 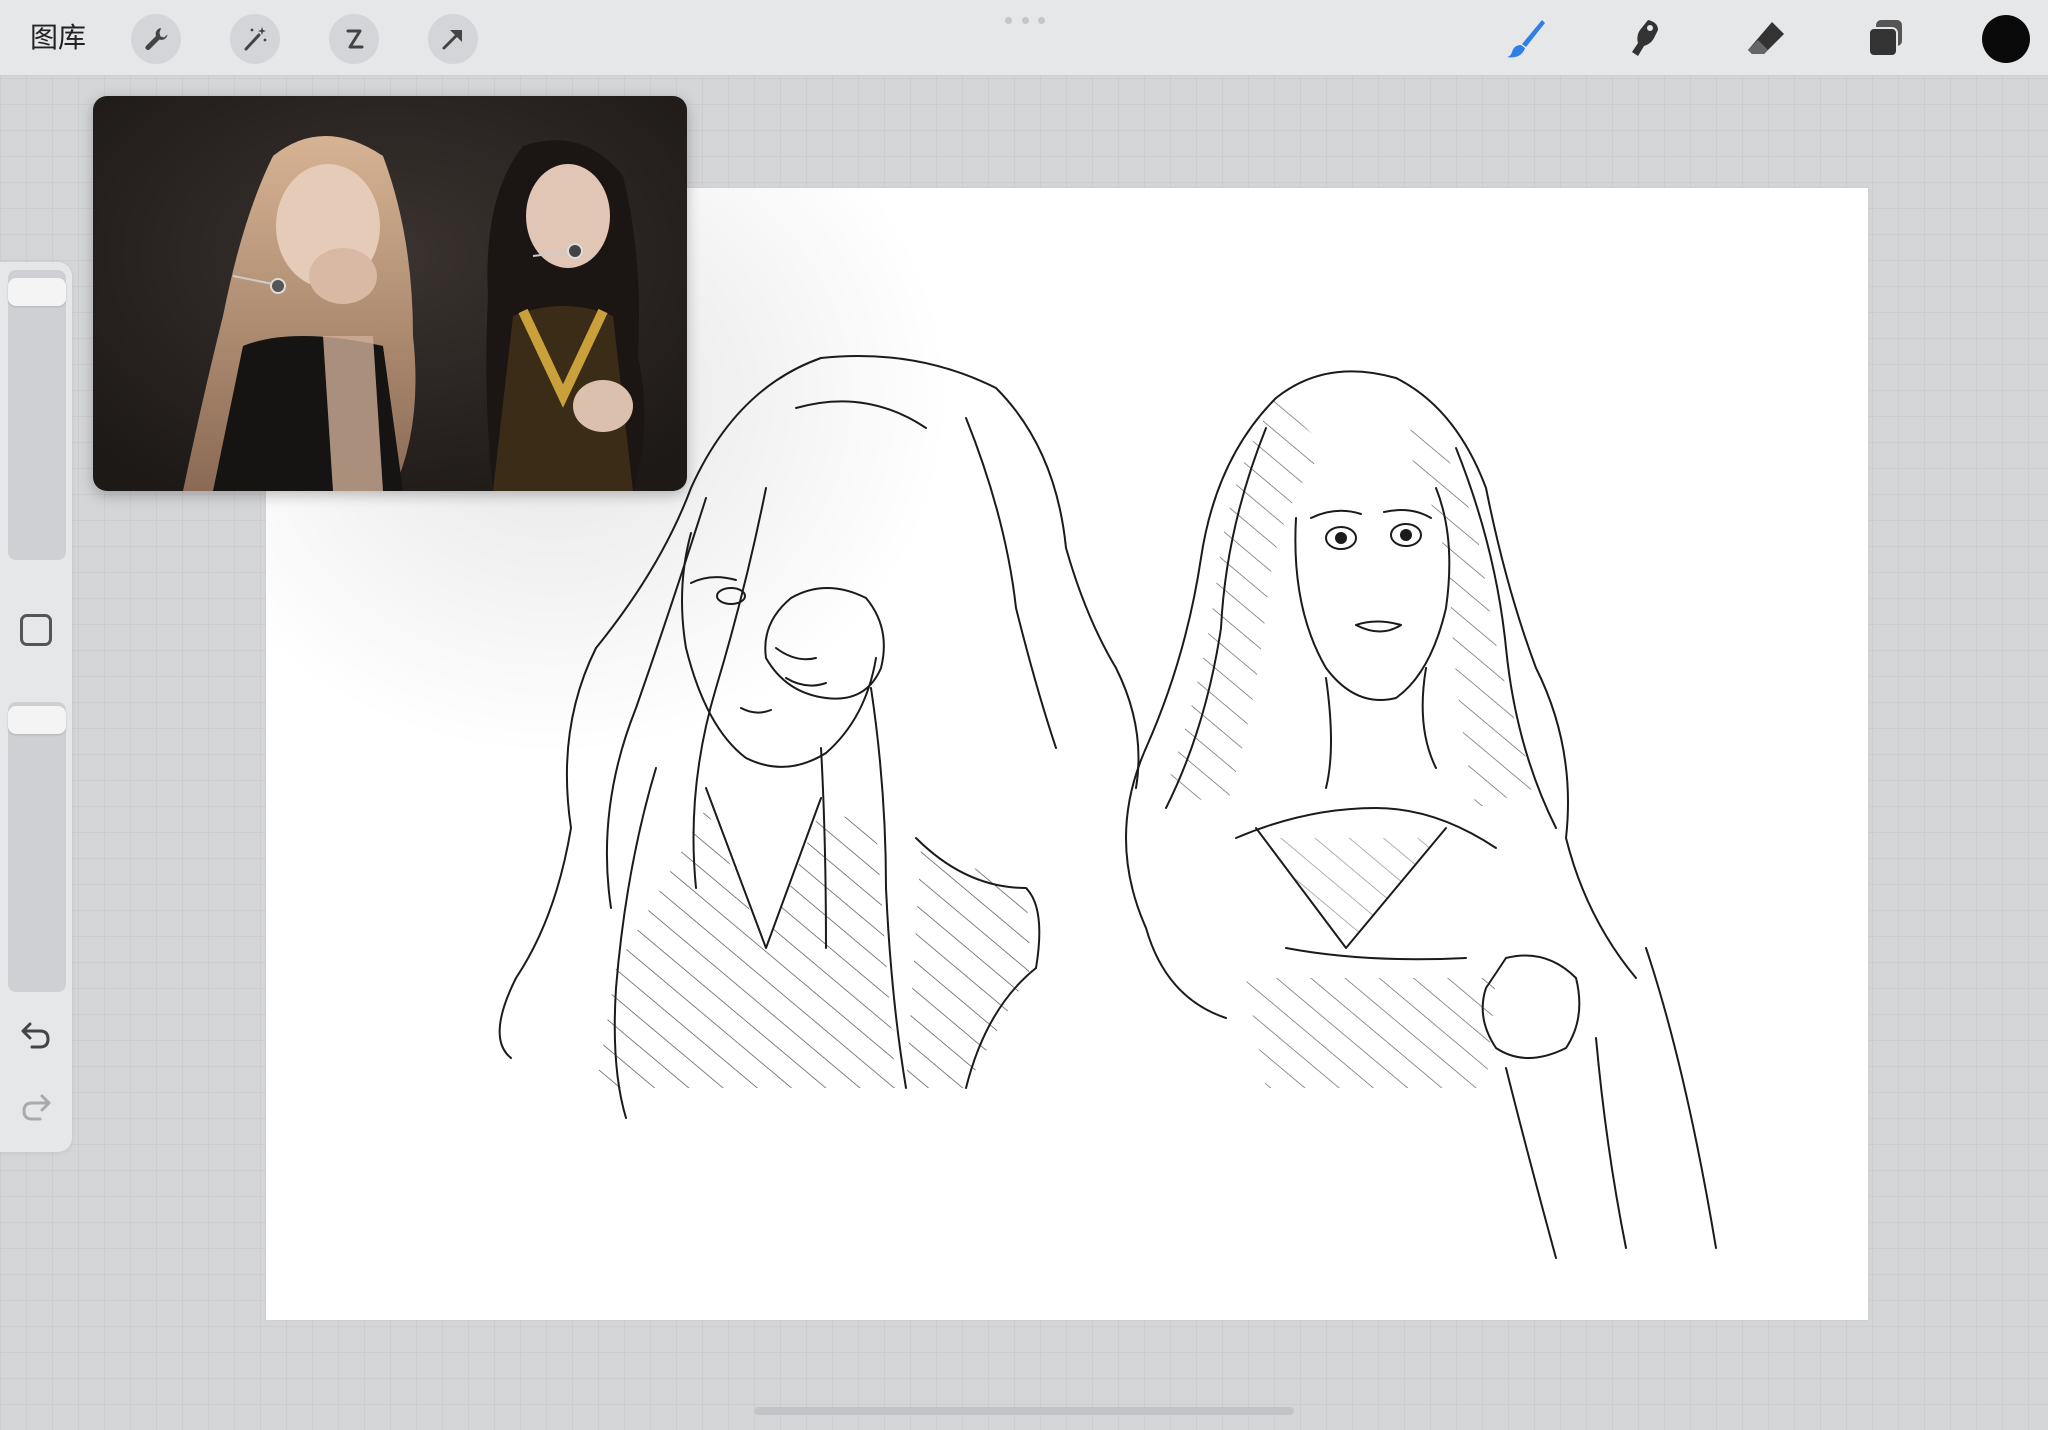 I want to click on eraser-tool-button, so click(x=1766, y=38).